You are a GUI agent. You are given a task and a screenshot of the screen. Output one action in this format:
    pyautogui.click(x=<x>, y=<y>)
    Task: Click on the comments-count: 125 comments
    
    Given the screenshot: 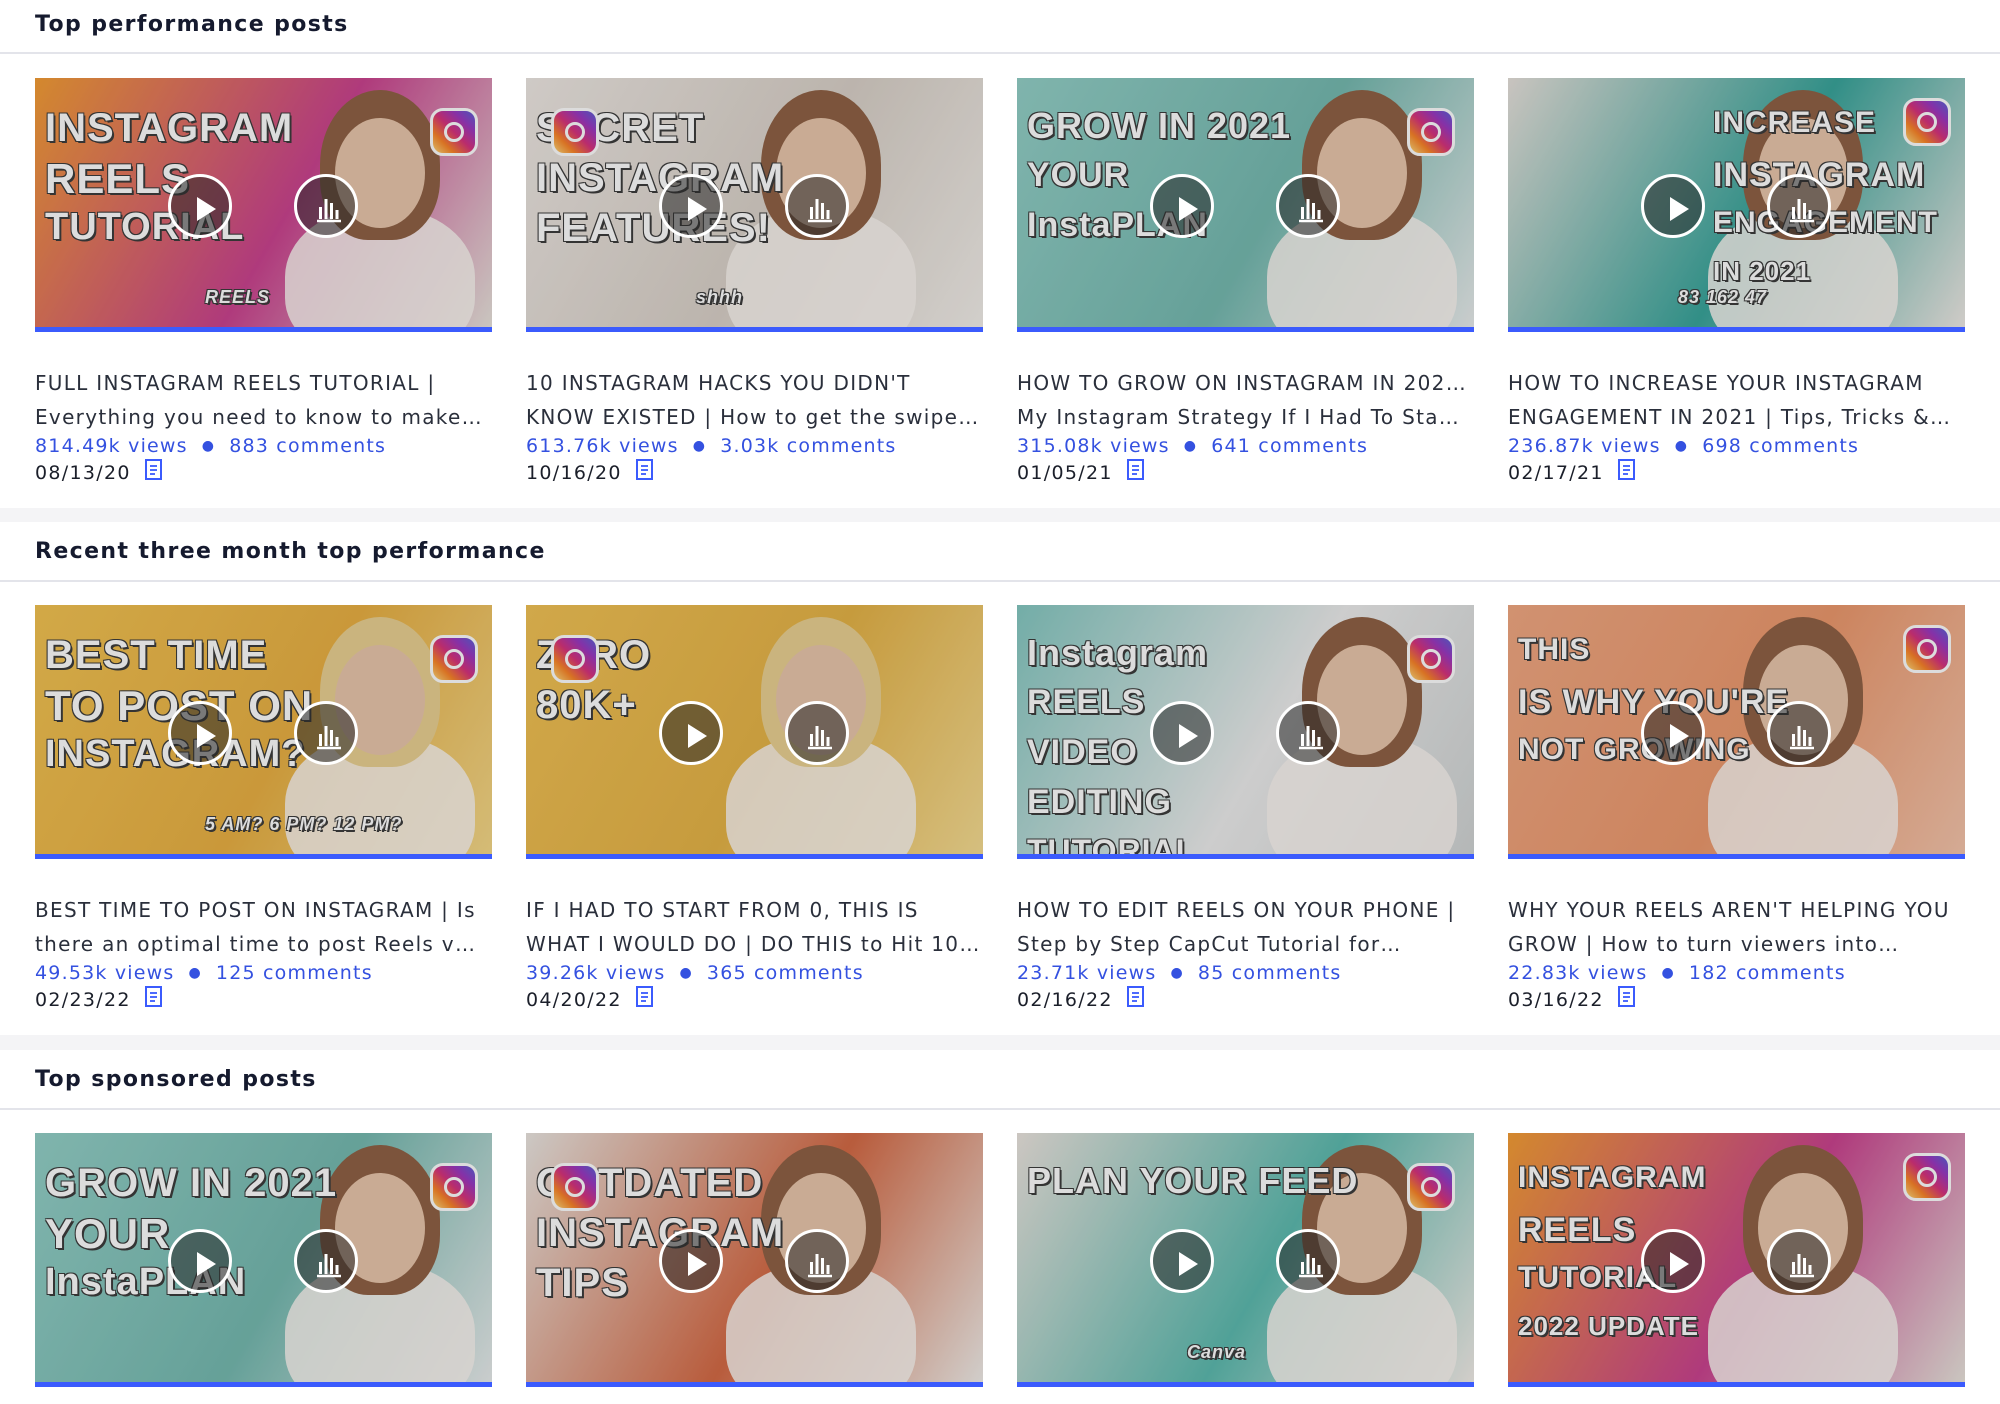 What is the action you would take?
    pyautogui.click(x=294, y=973)
    